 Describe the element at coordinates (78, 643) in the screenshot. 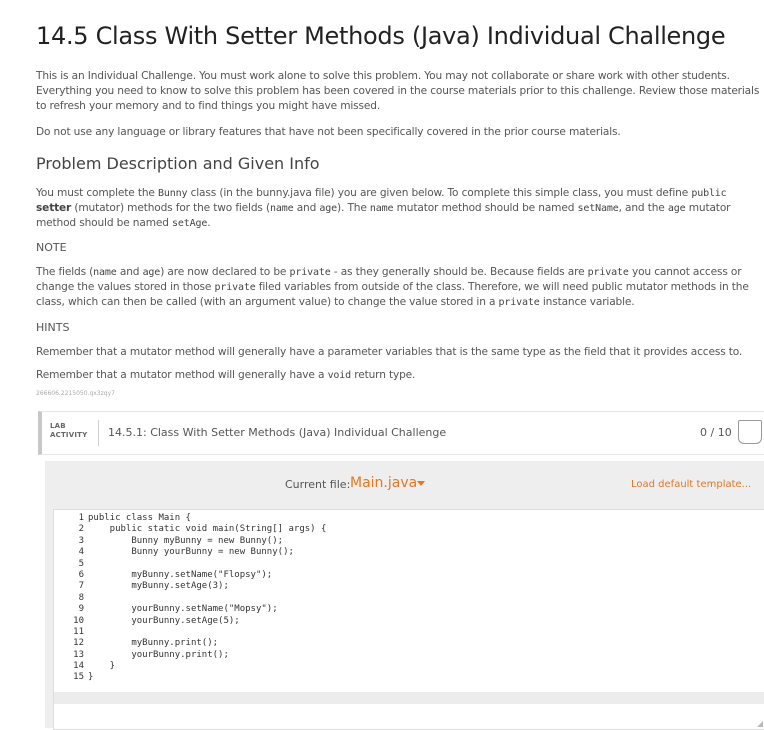

I see `line-number: 12` at that location.